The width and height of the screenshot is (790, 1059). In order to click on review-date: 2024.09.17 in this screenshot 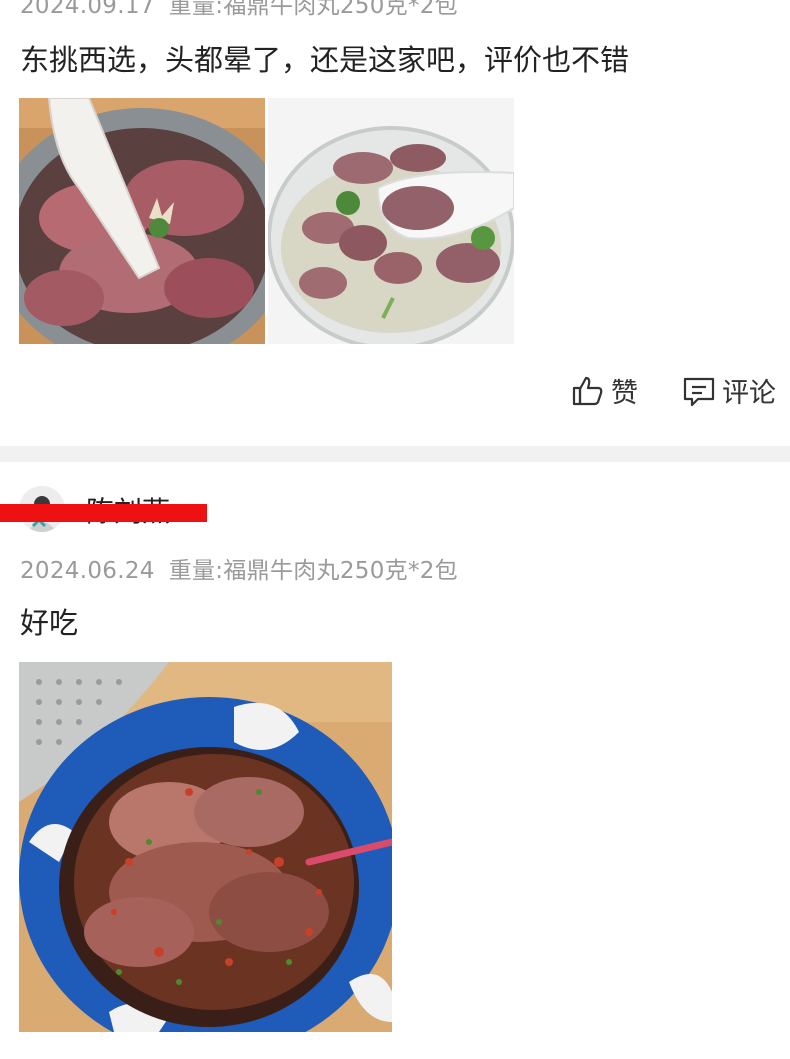, I will do `click(87, 9)`.